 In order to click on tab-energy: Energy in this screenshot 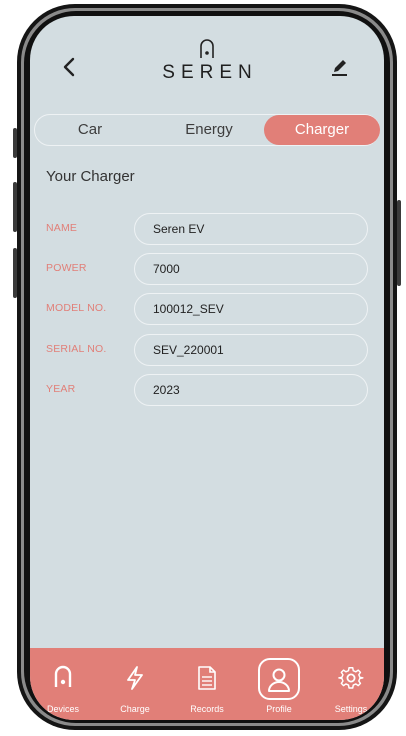, I will do `click(209, 130)`.